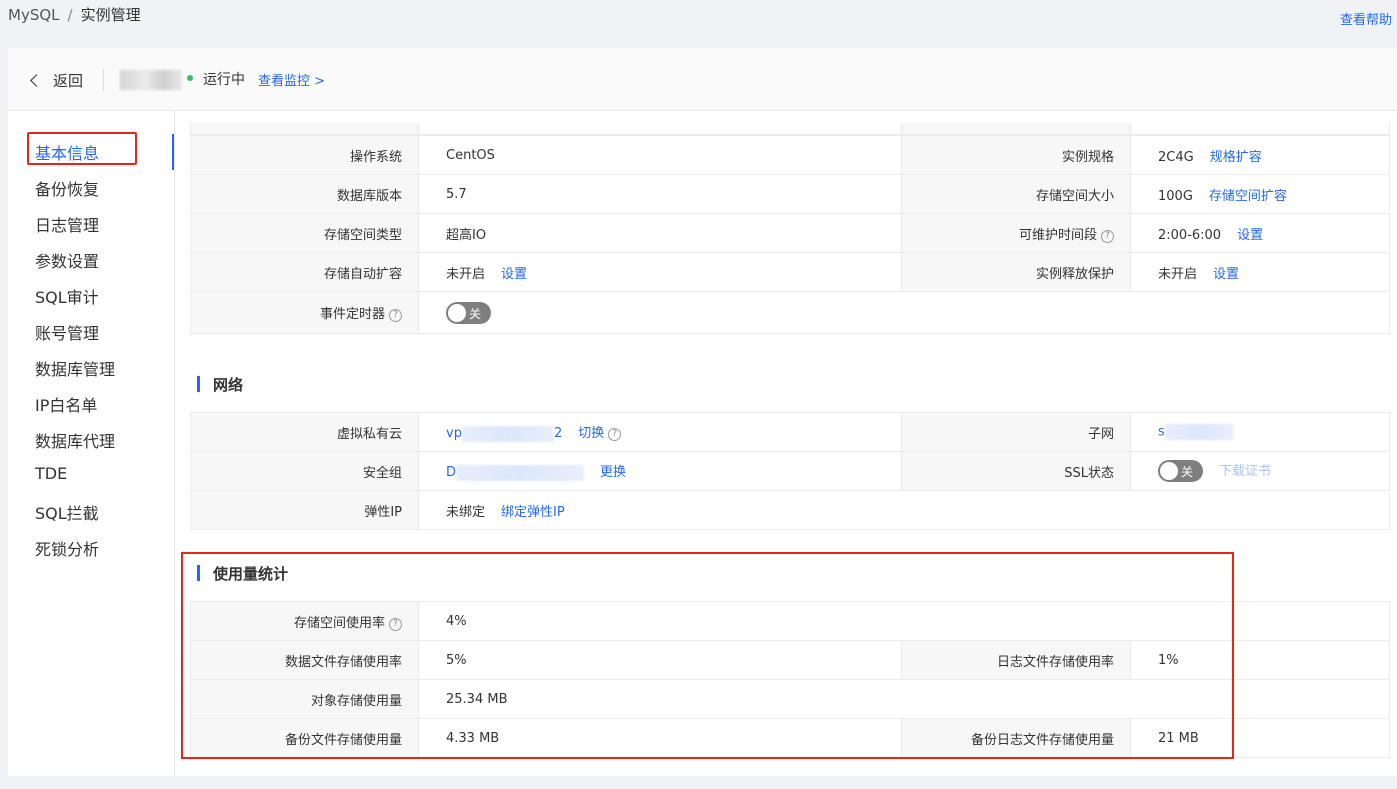 Image resolution: width=1397 pixels, height=789 pixels. What do you see at coordinates (507, 433) in the screenshot?
I see `vpc-redacted` at bounding box center [507, 433].